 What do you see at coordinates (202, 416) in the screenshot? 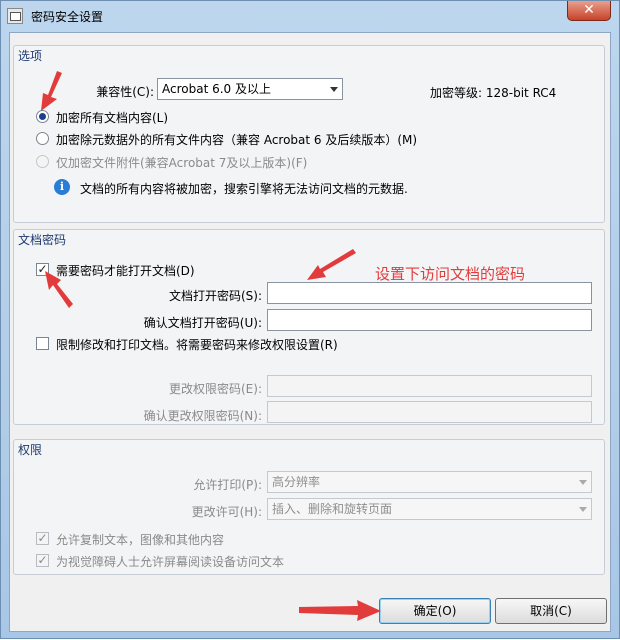
I see `confirm-permissions-password-label: 确认更改权限密码(N):` at bounding box center [202, 416].